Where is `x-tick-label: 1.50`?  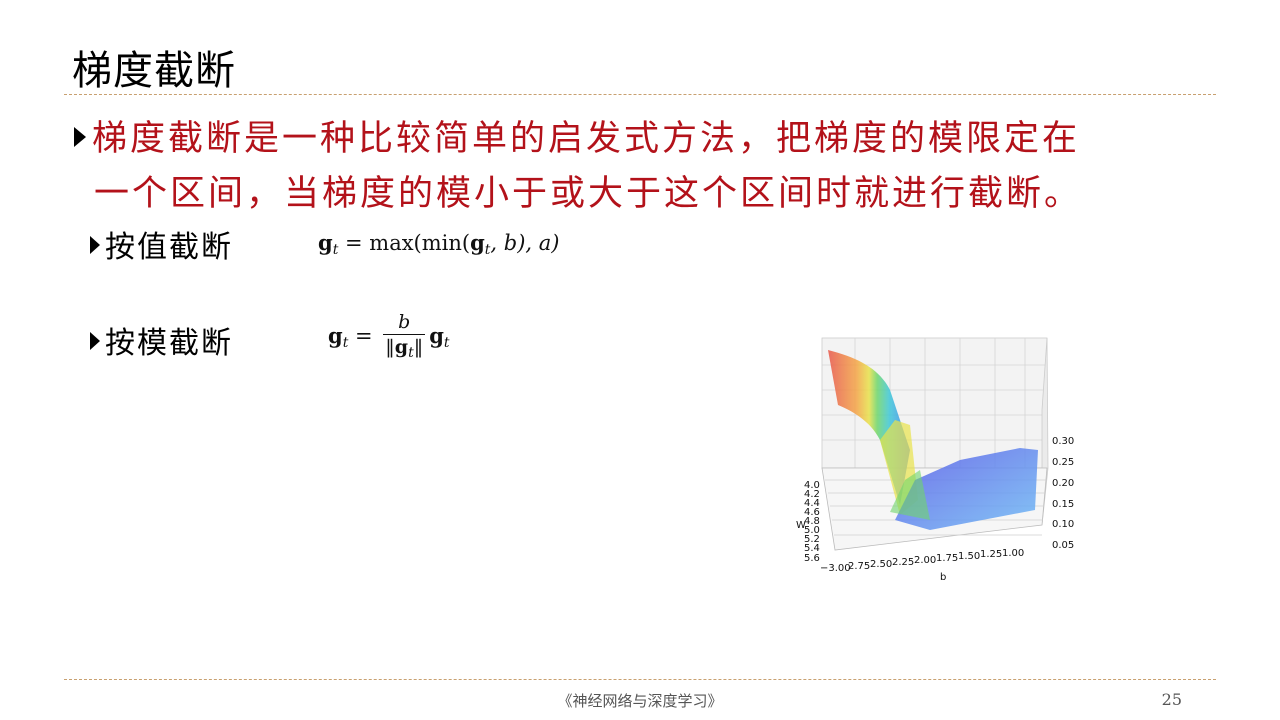 x-tick-label: 1.50 is located at coordinates (969, 556).